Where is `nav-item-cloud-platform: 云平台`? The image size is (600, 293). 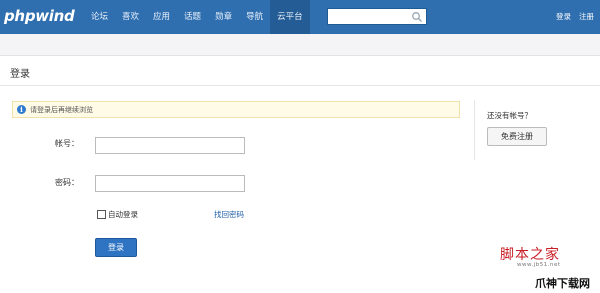
nav-item-cloud-platform: 云平台 is located at coordinates (290, 17).